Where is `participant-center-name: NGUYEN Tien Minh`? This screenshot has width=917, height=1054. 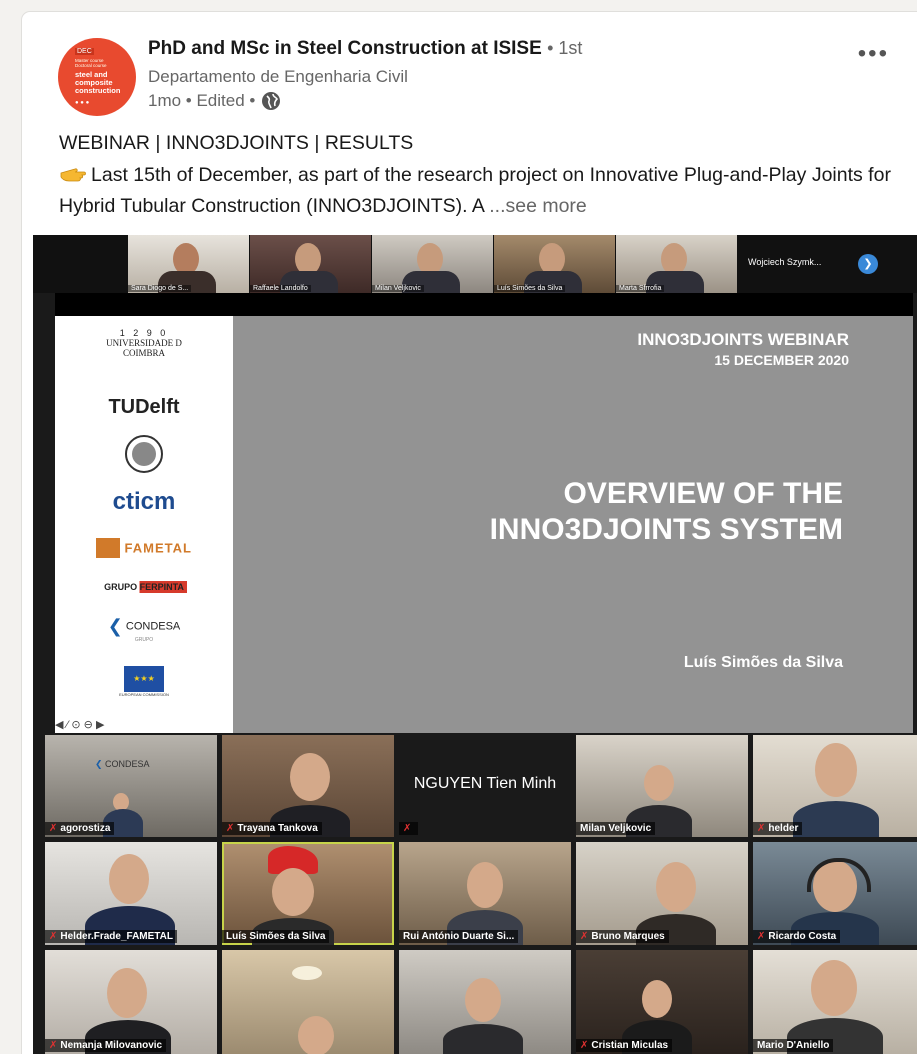 participant-center-name: NGUYEN Tien Minh is located at coordinates (485, 783).